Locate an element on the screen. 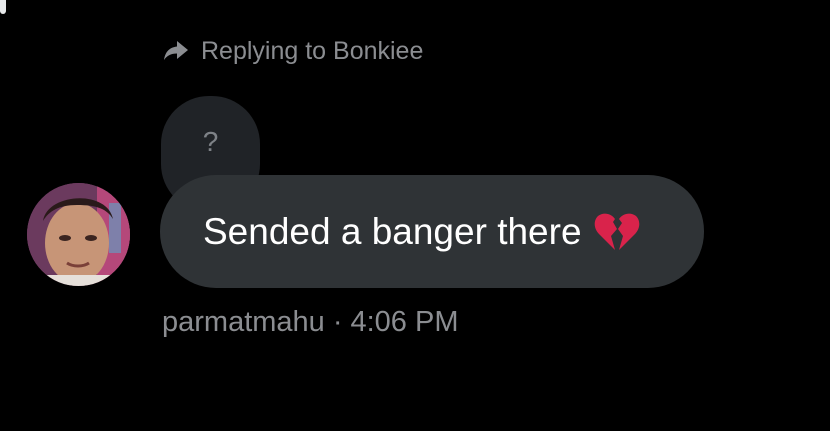 This screenshot has width=830, height=431. reply-arrow-icon is located at coordinates (176, 51).